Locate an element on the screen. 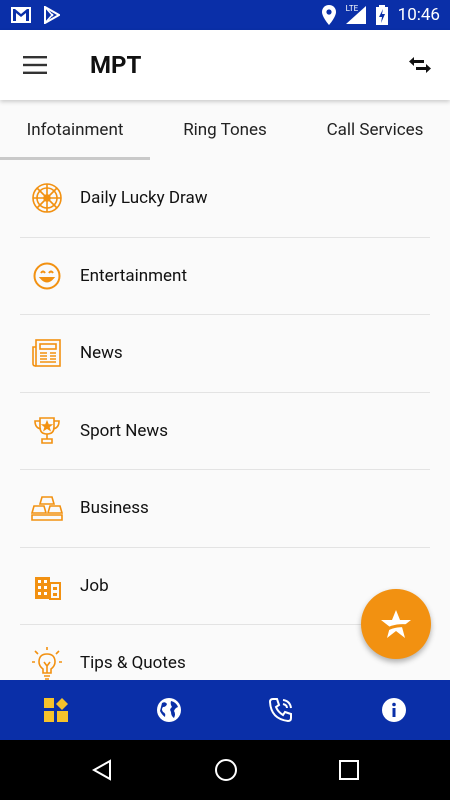  office-building-icon is located at coordinates (47, 586).